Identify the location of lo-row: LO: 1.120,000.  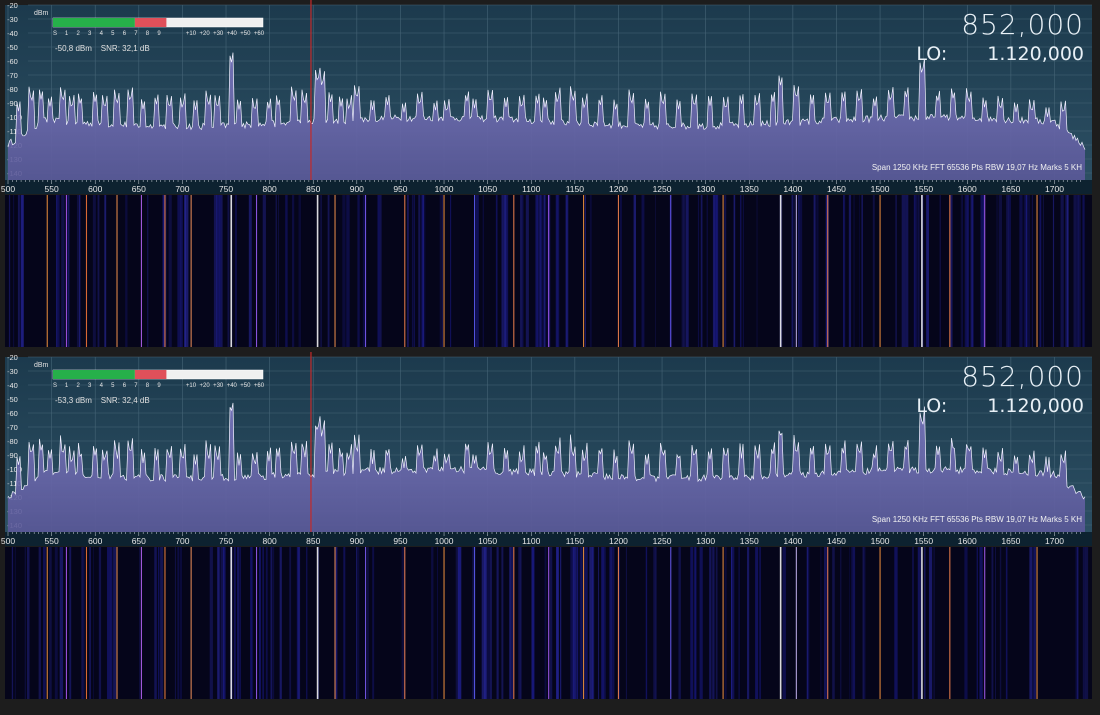
(1000, 406).